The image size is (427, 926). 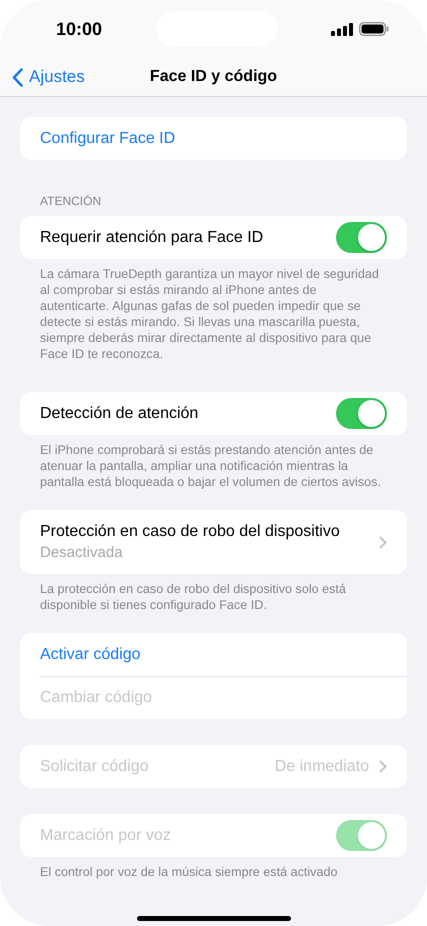 I want to click on status-time: 10:00, so click(x=79, y=29).